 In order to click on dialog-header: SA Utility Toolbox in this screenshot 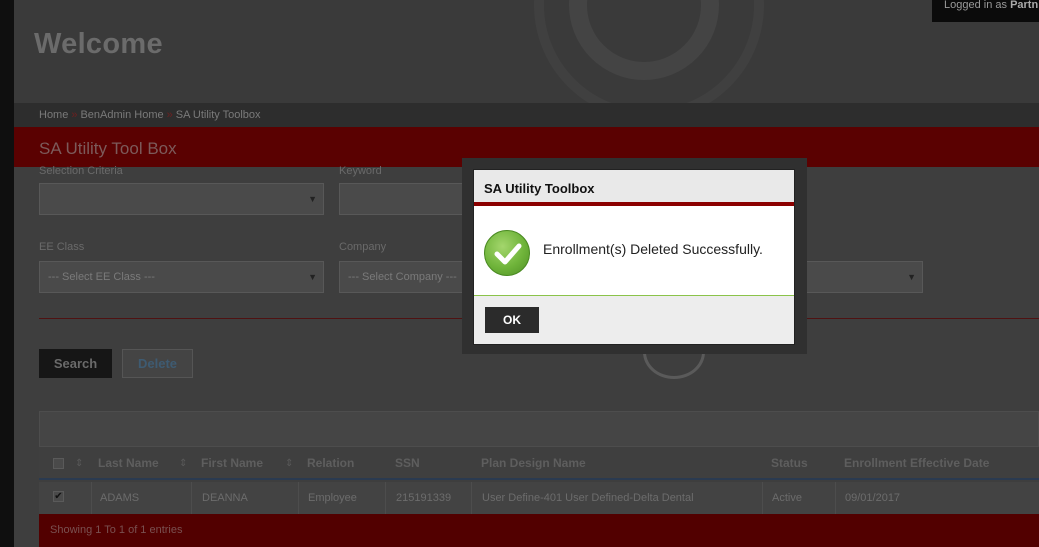, I will do `click(634, 188)`.